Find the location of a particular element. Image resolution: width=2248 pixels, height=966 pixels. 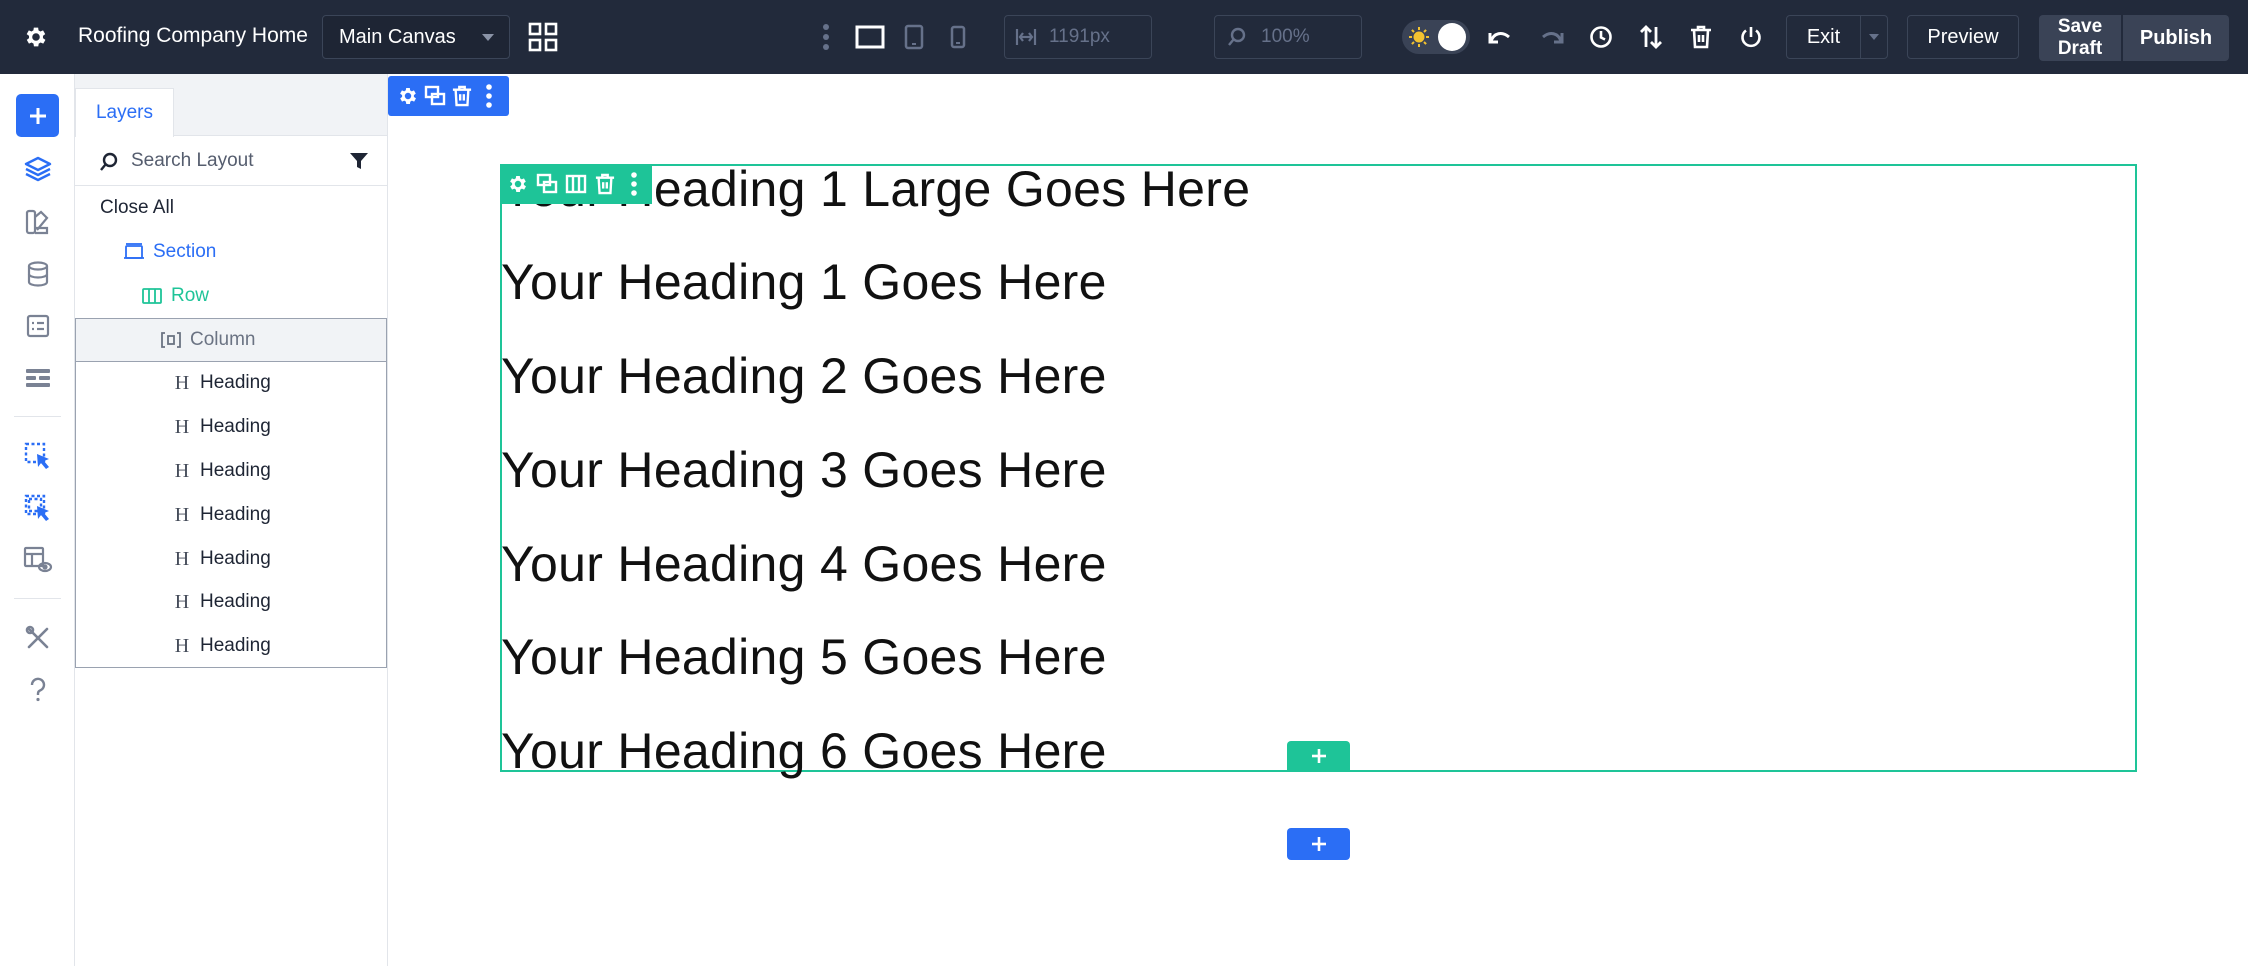

settings-gear-icon is located at coordinates (36, 37).